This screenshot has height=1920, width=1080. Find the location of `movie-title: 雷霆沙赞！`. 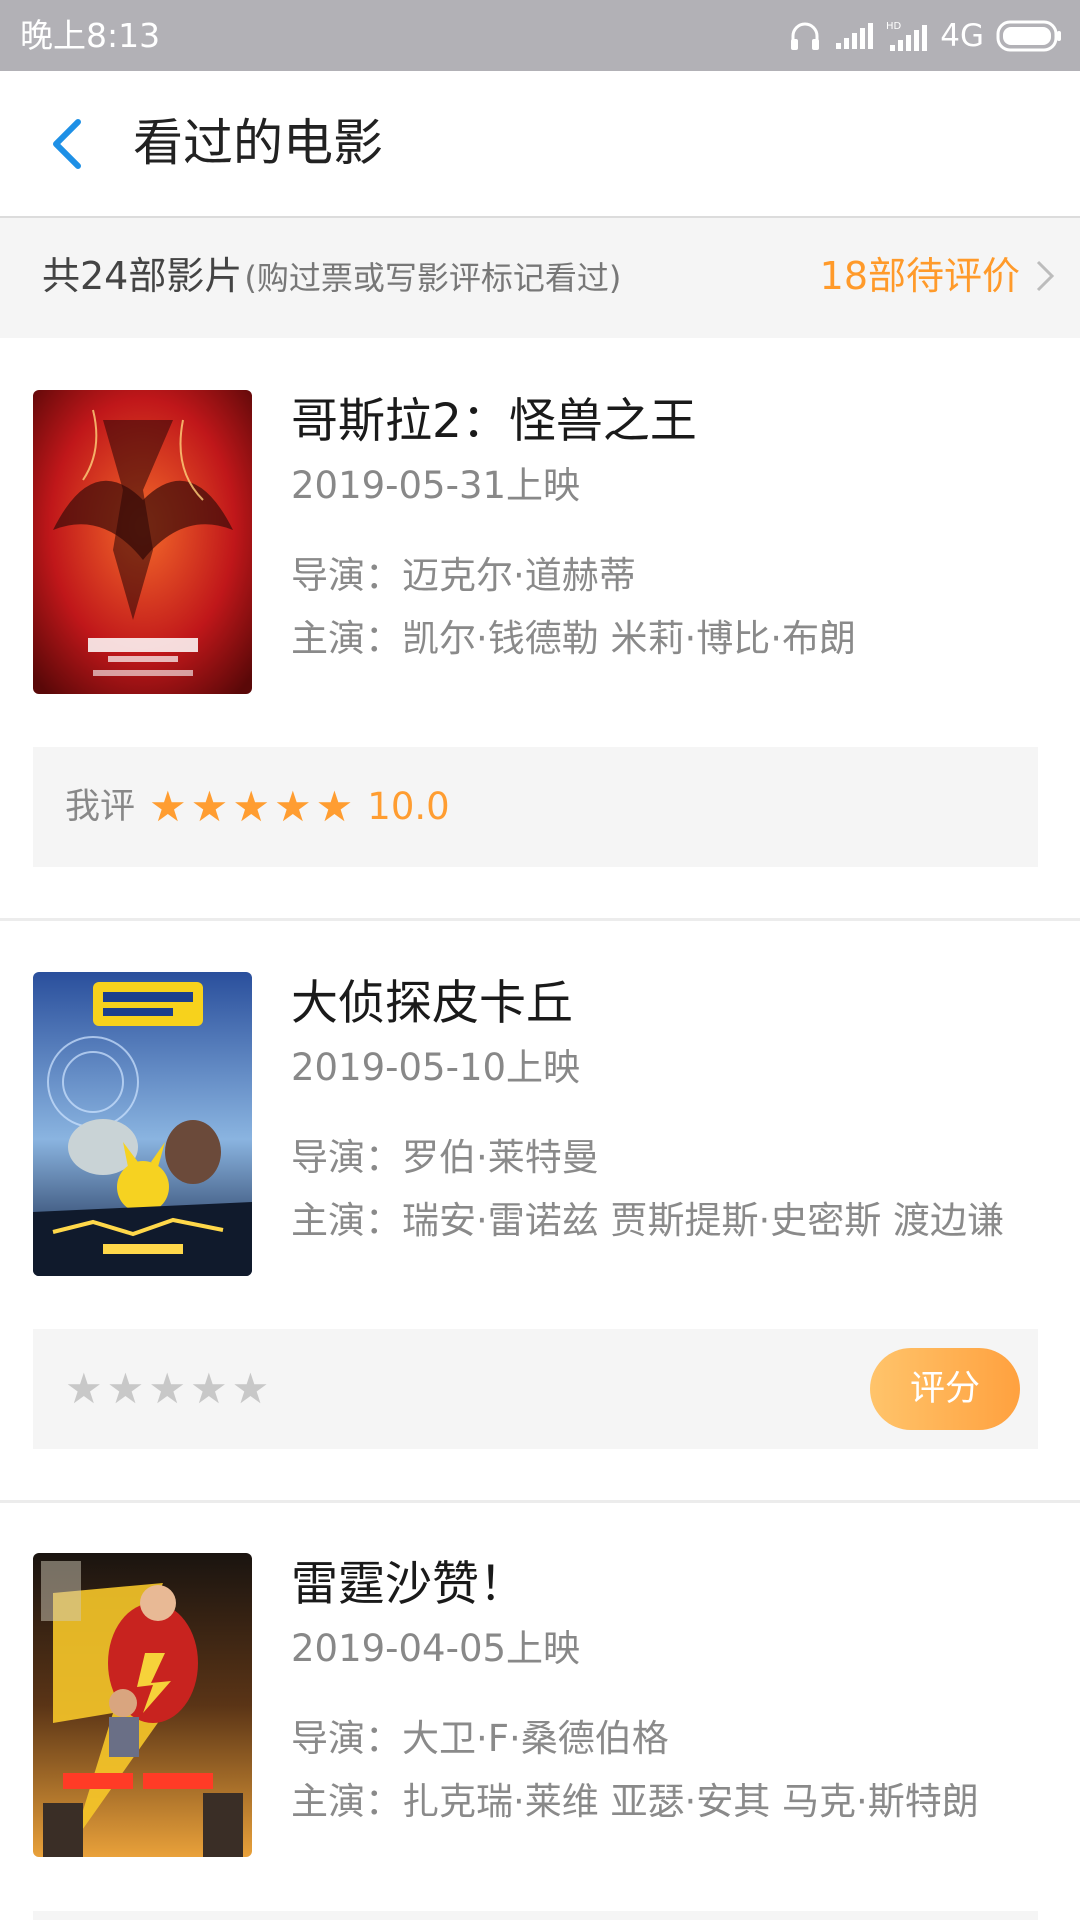

movie-title: 雷霆沙赞！ is located at coordinates (408, 1584).